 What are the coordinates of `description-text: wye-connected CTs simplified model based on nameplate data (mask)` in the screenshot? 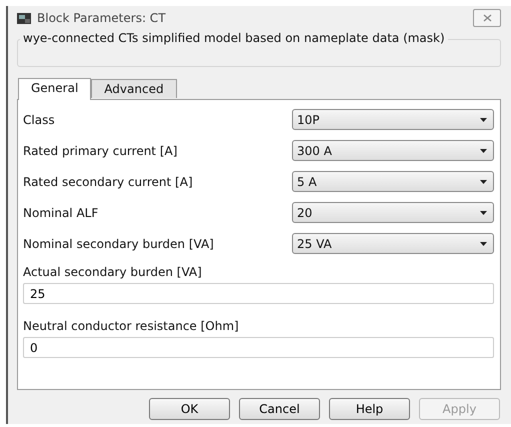 It's located at (234, 38).